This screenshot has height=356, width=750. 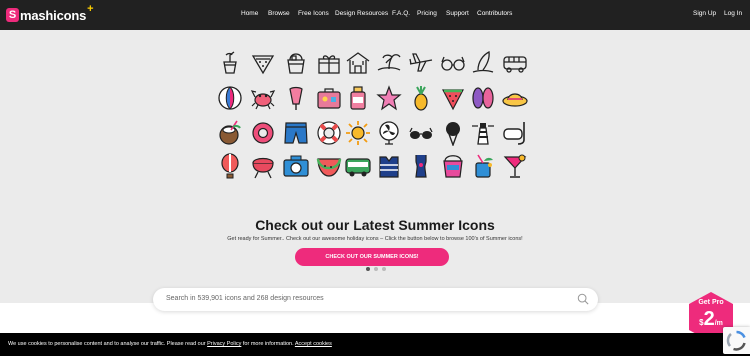 What do you see at coordinates (718, 323) in the screenshot?
I see `pro-unit: /m` at bounding box center [718, 323].